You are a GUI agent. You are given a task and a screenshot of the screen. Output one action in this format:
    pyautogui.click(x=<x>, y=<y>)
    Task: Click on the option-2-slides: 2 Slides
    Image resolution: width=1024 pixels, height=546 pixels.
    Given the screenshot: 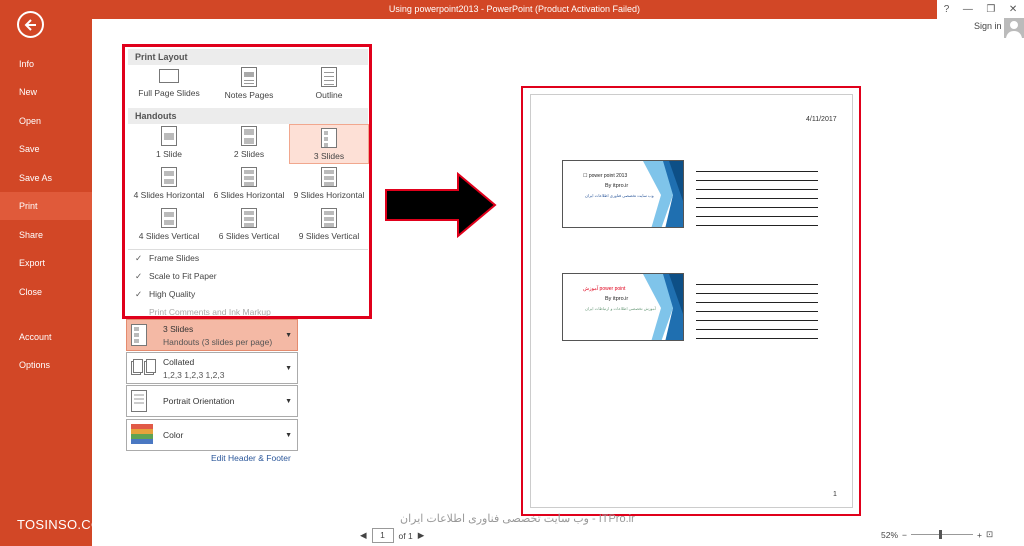 What is the action you would take?
    pyautogui.click(x=249, y=146)
    